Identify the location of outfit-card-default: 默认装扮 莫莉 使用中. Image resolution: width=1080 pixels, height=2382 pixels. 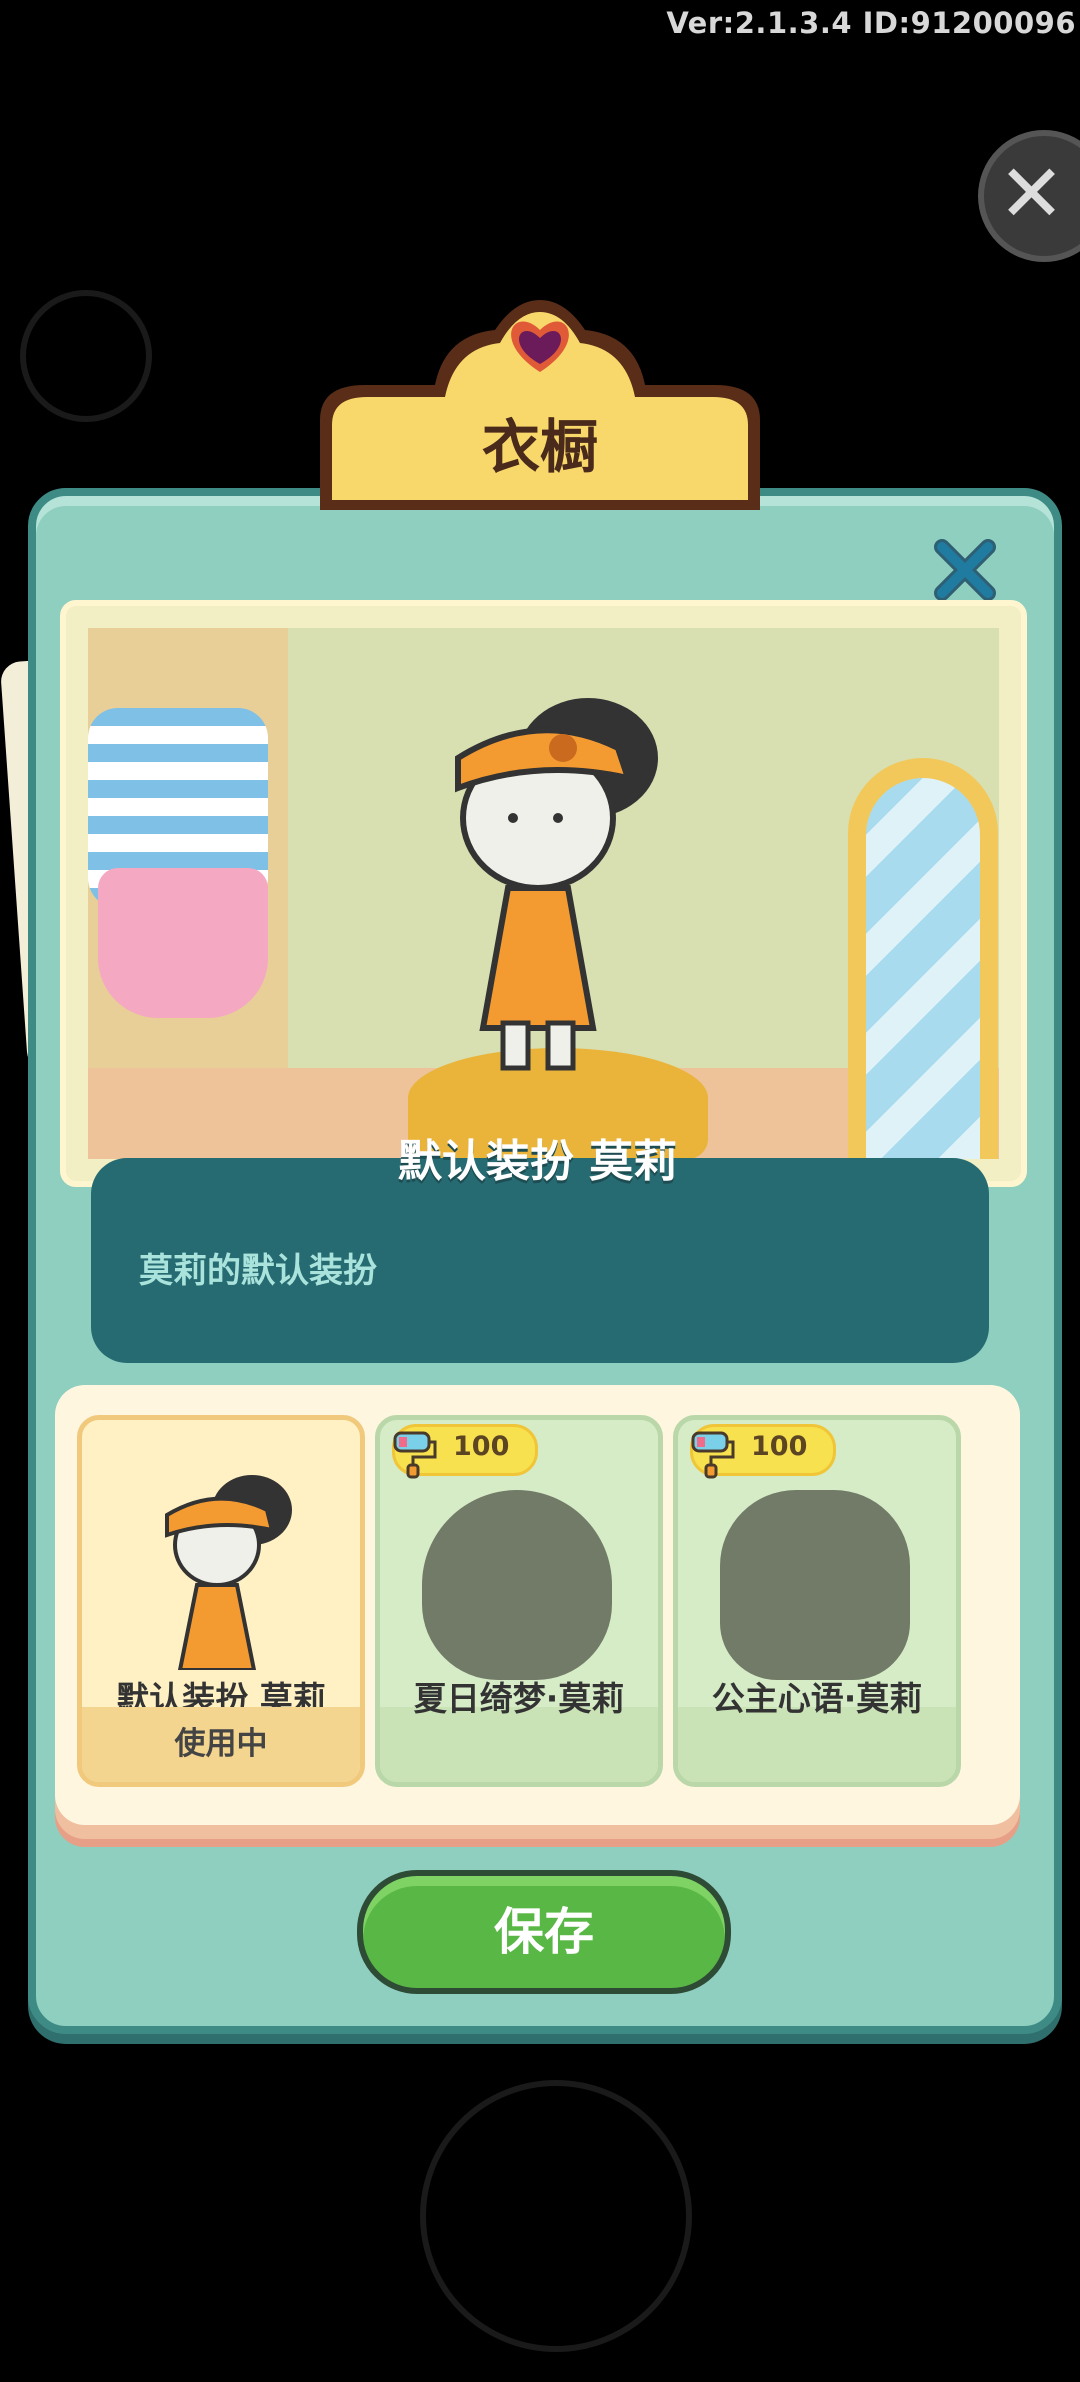
(221, 1601).